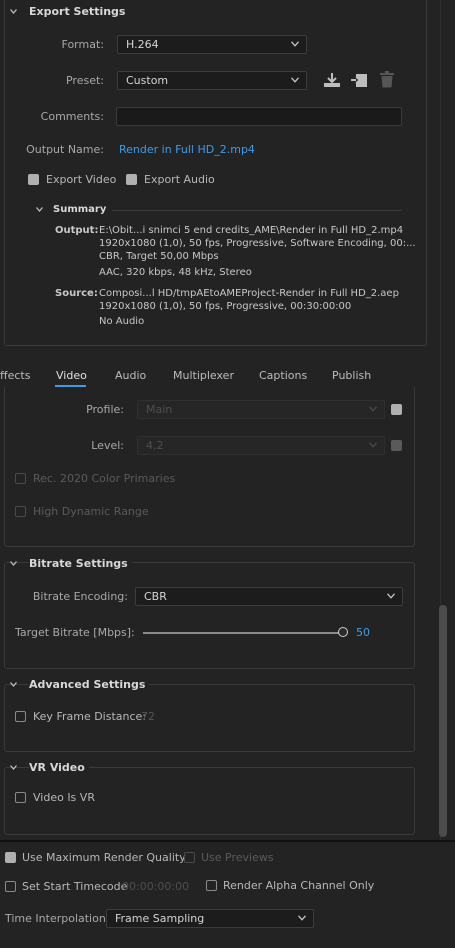 The width and height of the screenshot is (455, 948). I want to click on summary-source-label: Source:, so click(76, 293).